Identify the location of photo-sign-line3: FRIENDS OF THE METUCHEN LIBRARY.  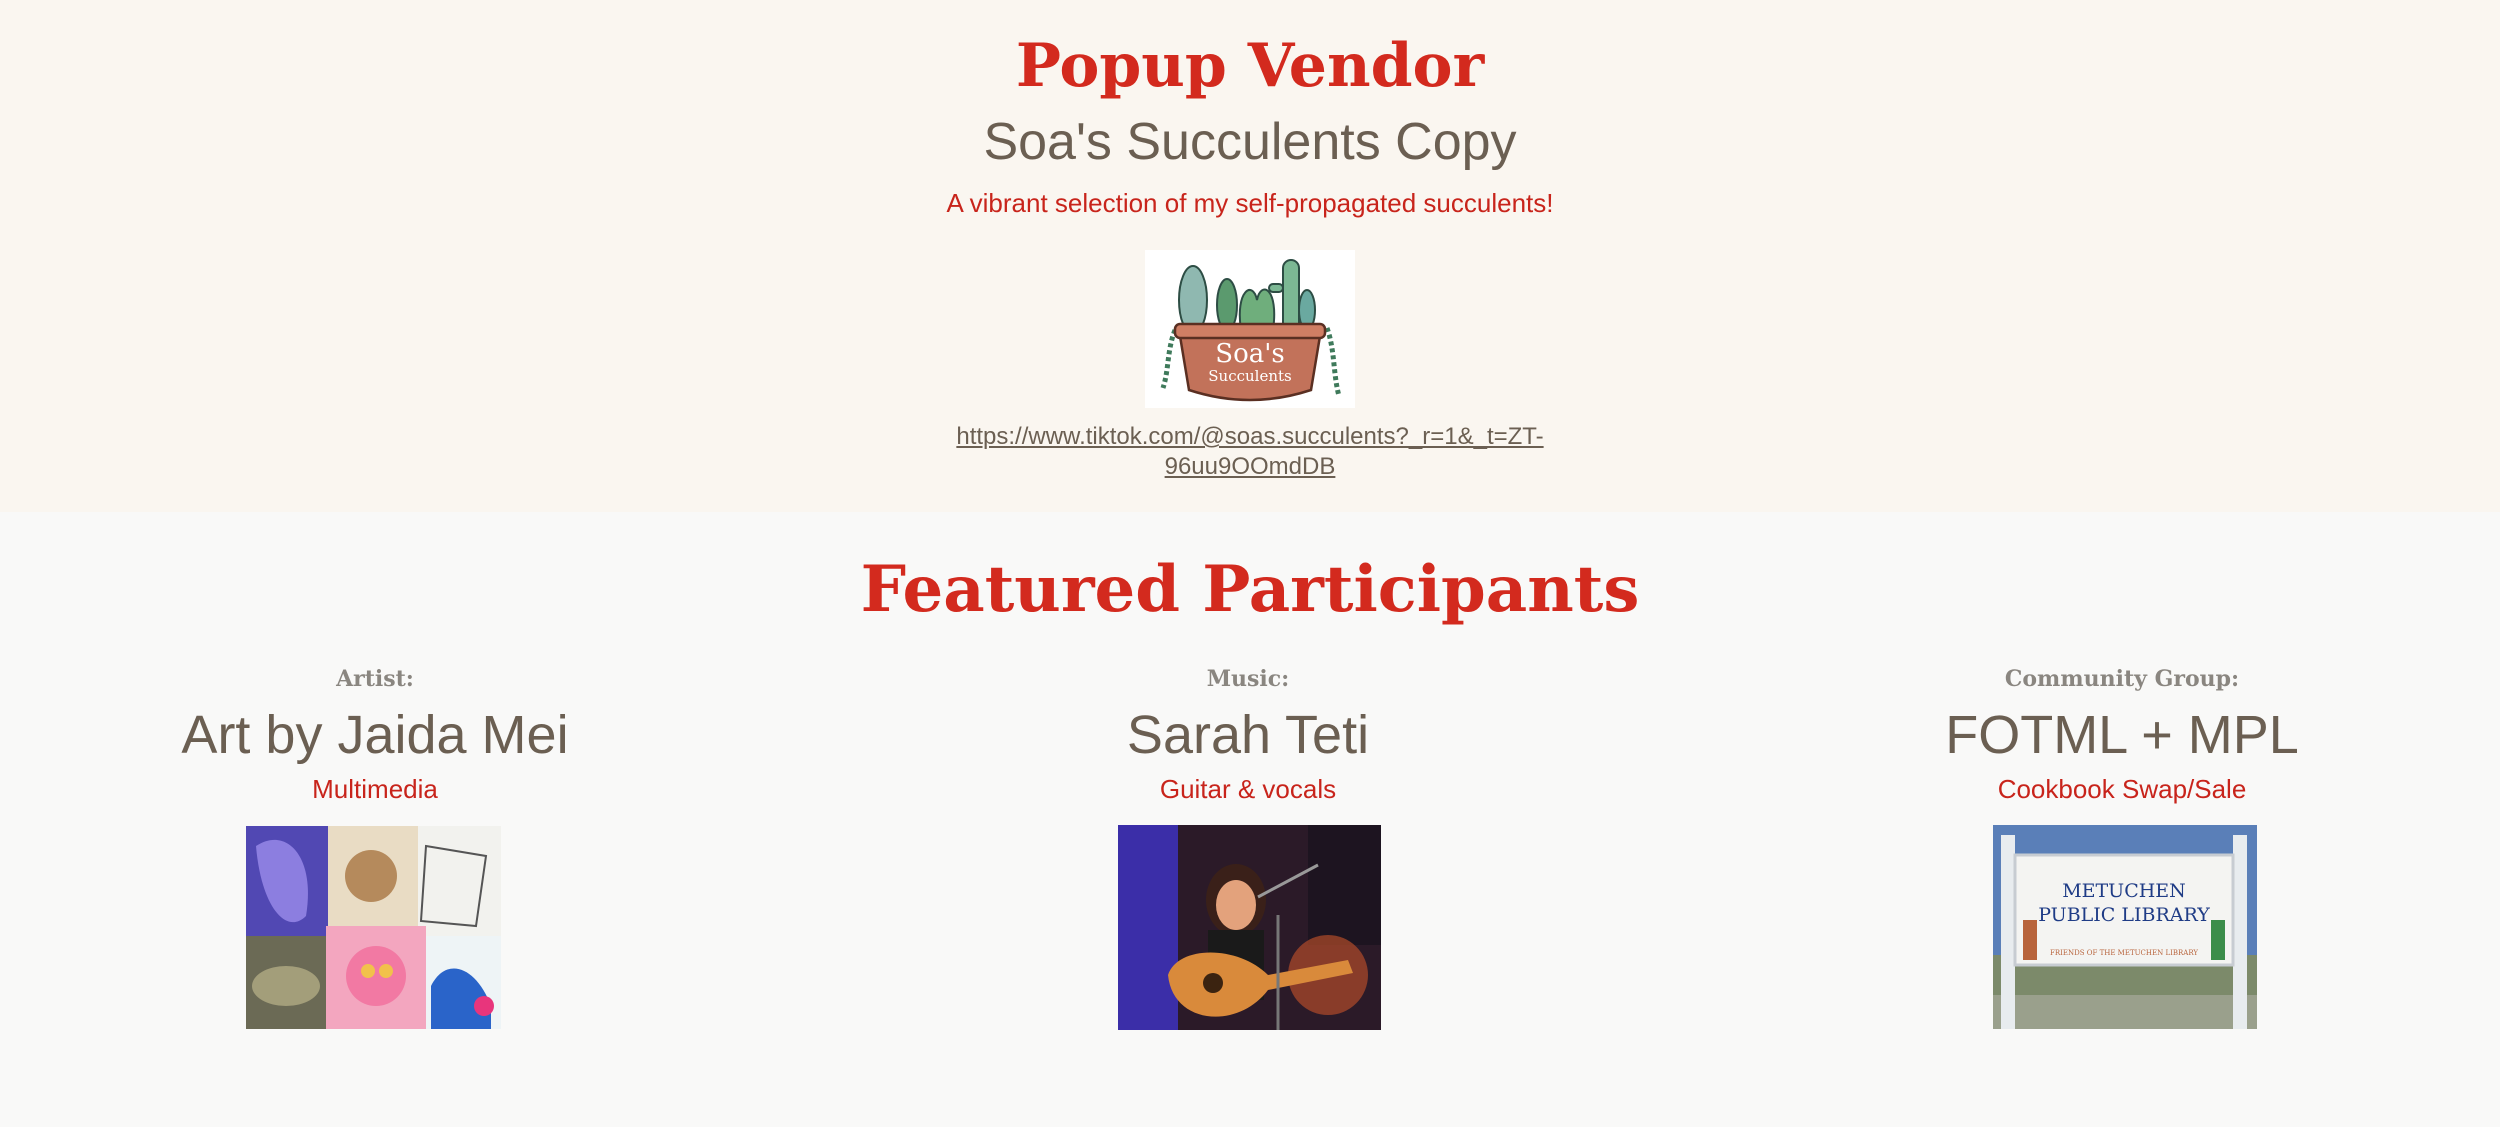
(2124, 953).